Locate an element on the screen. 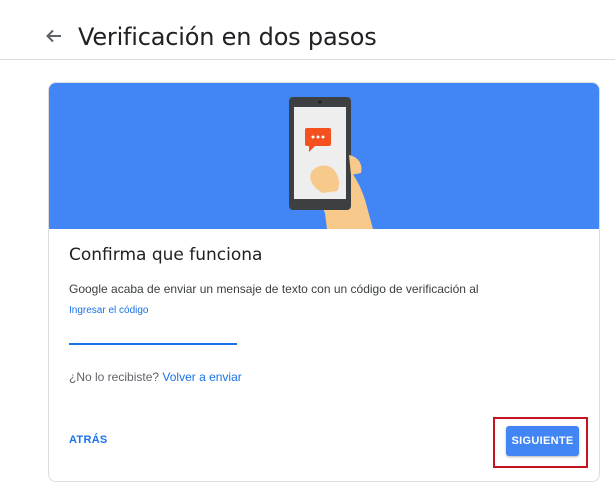 The width and height of the screenshot is (615, 500). top-bar: Verificación en dos pasos is located at coordinates (307, 30).